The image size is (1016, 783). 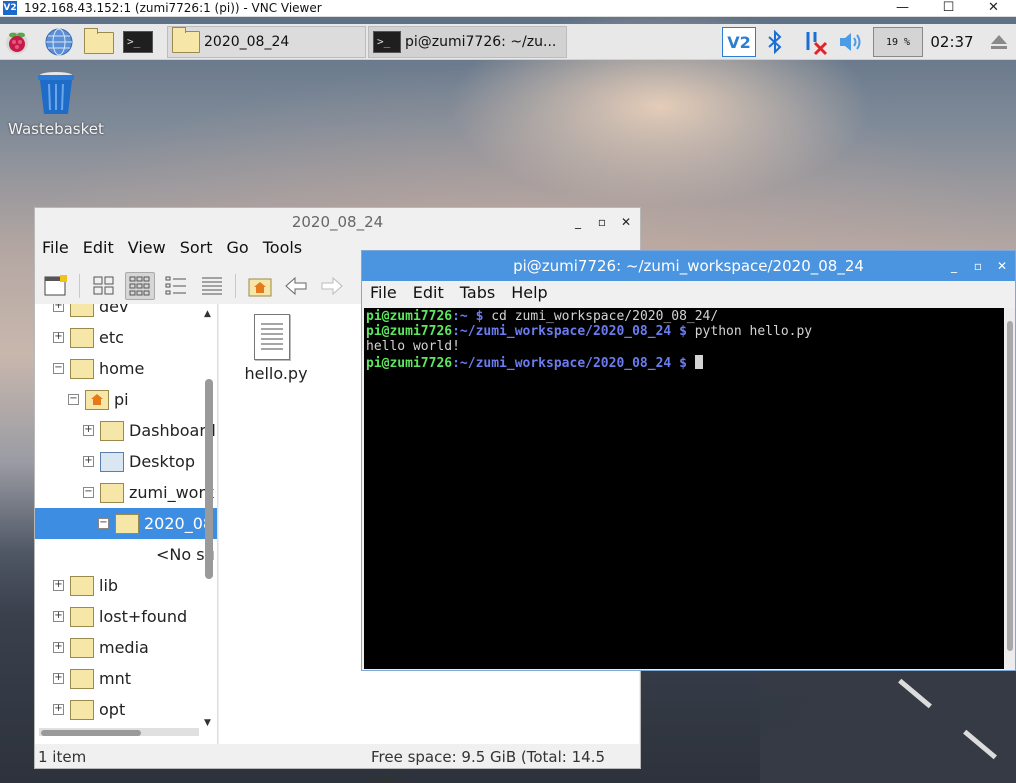 I want to click on vnc-minimize-button: —, so click(x=902, y=8).